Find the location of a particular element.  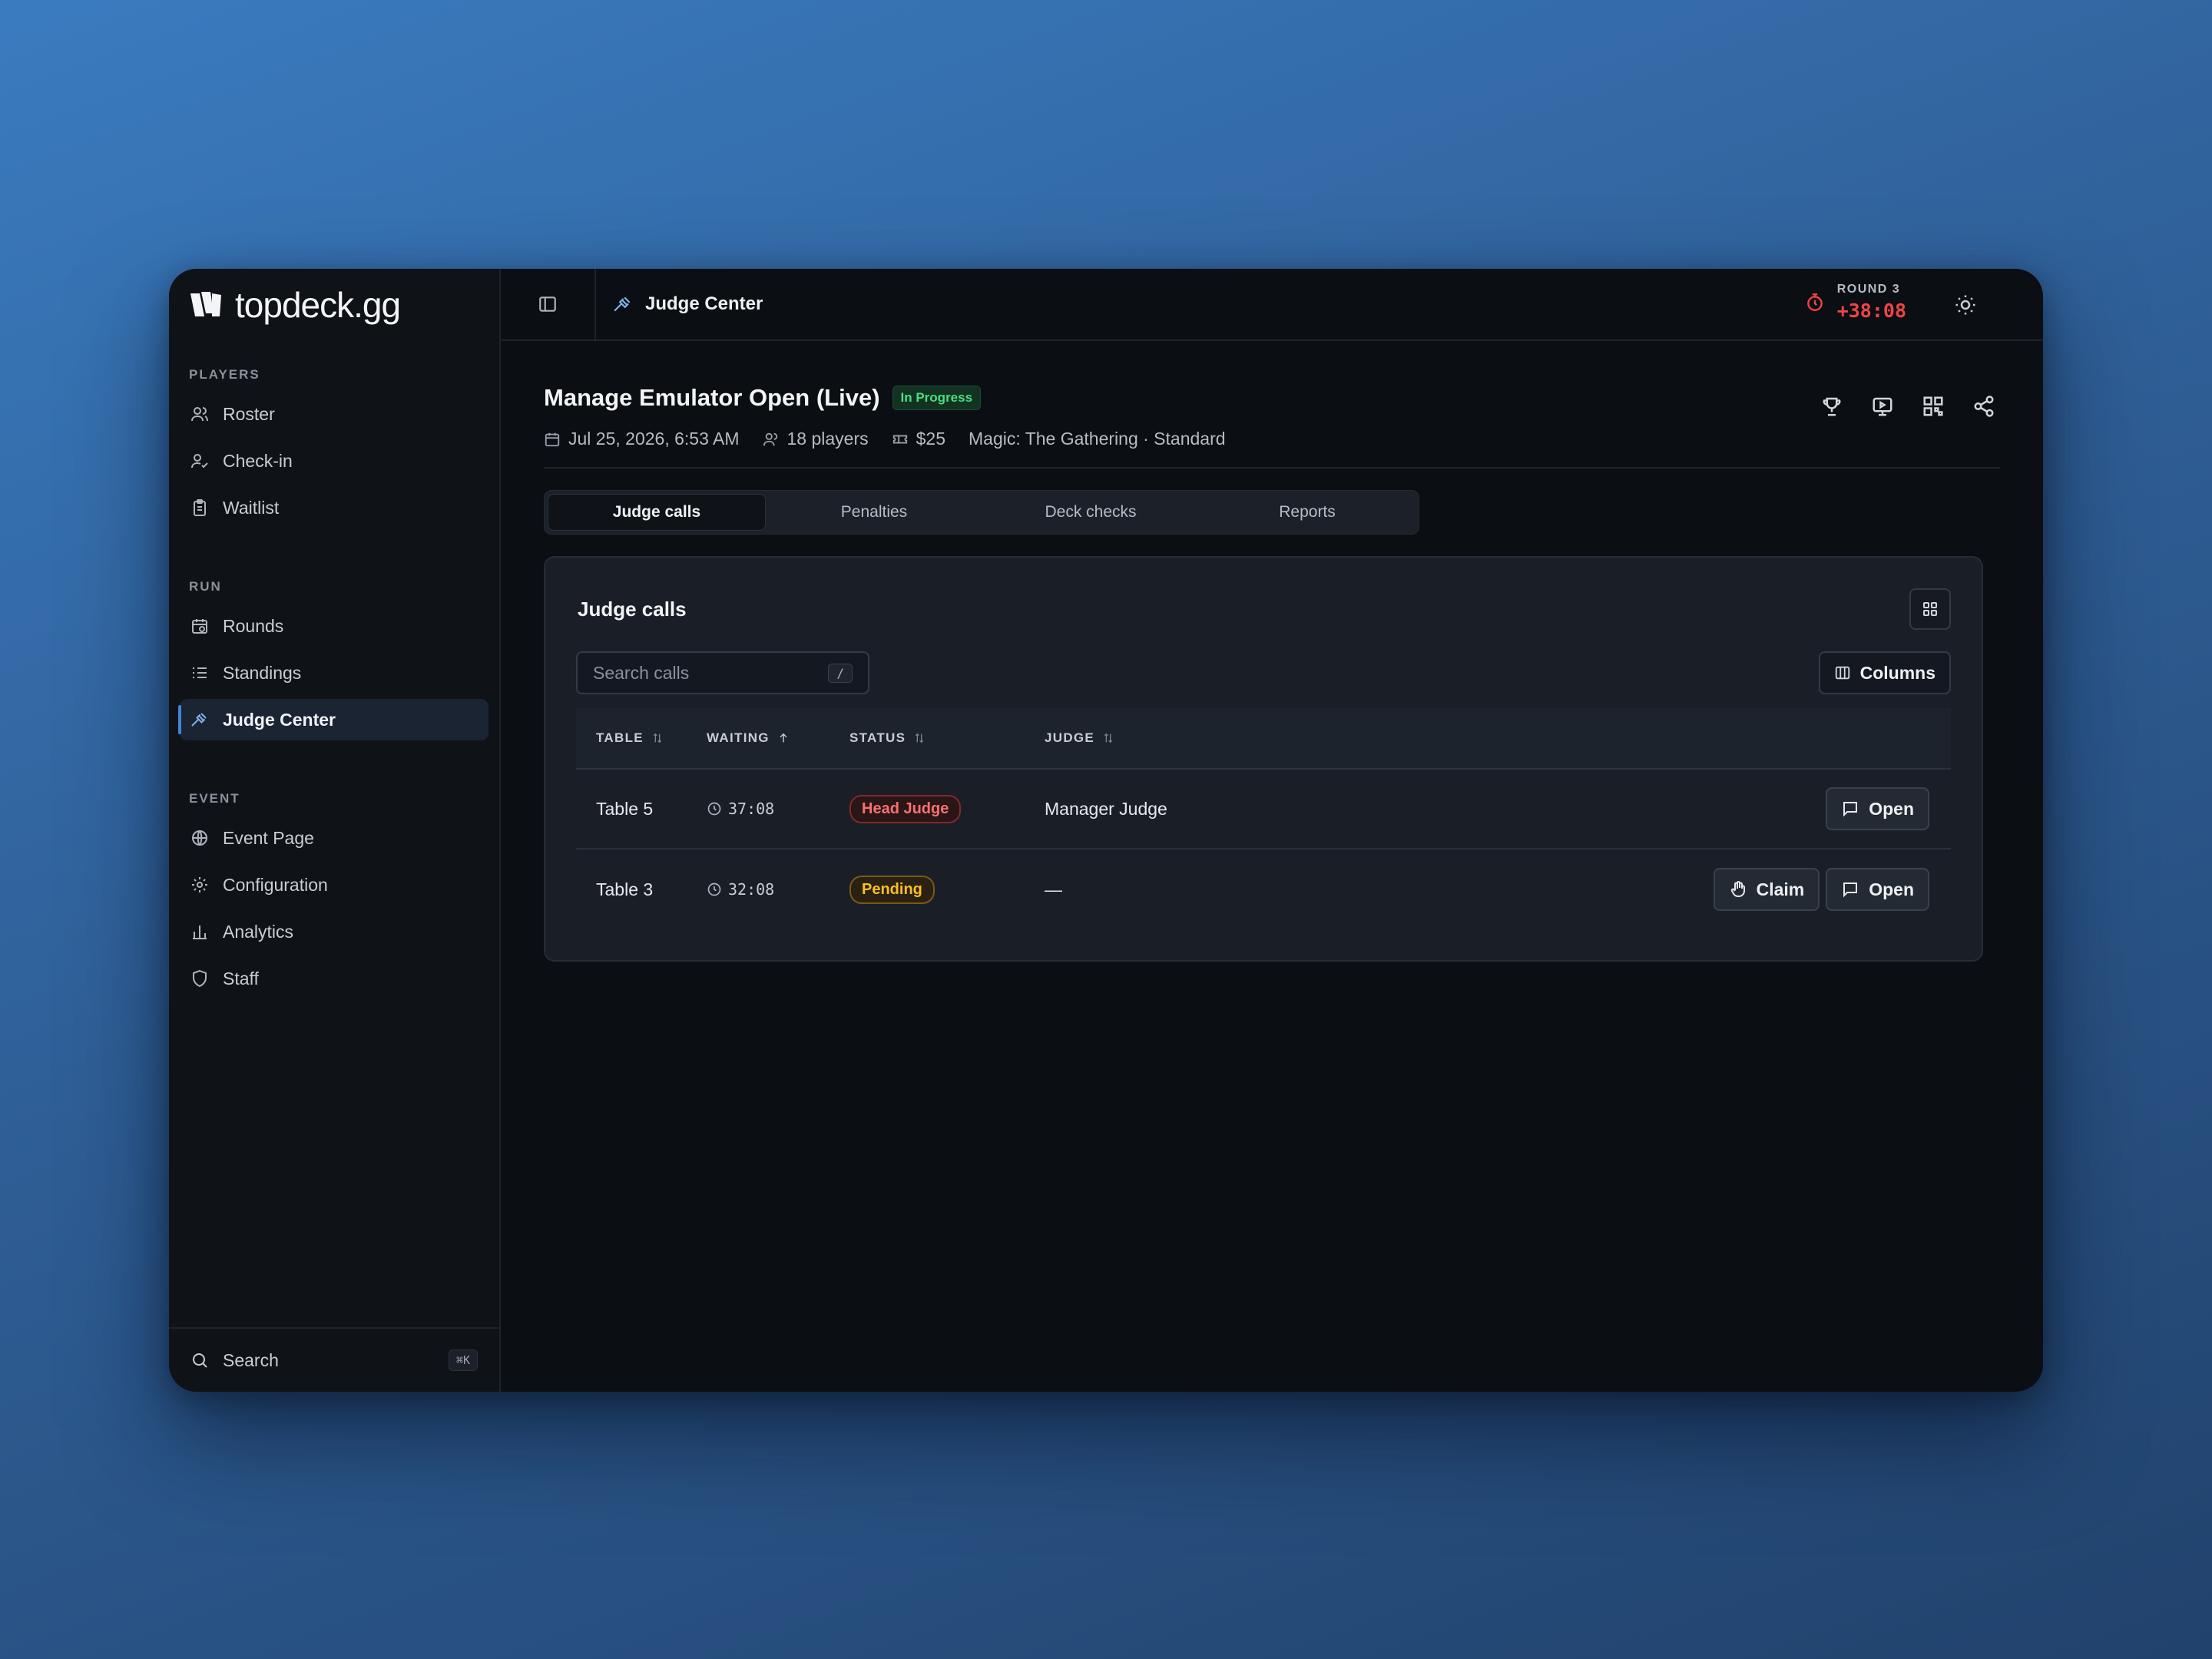

sidebar-item-analytics: Analytics is located at coordinates (334, 932).